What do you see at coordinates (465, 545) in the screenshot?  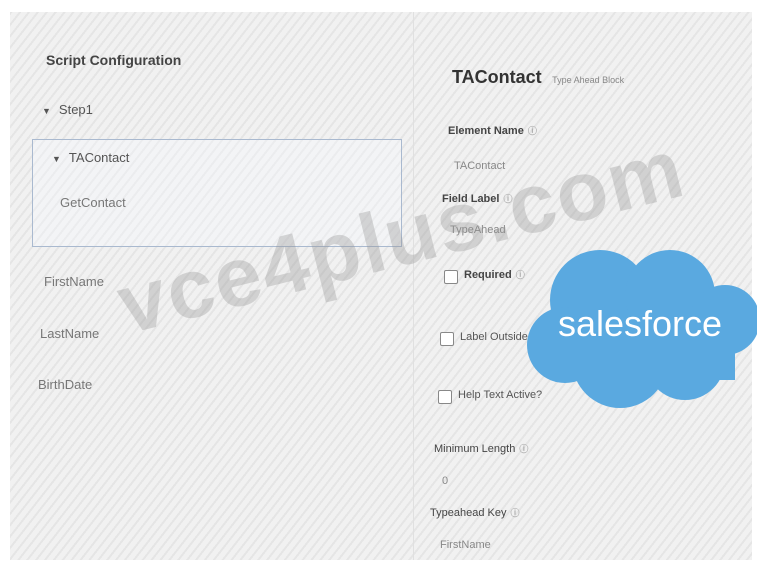 I see `typeahead-key-field: FirstName` at bounding box center [465, 545].